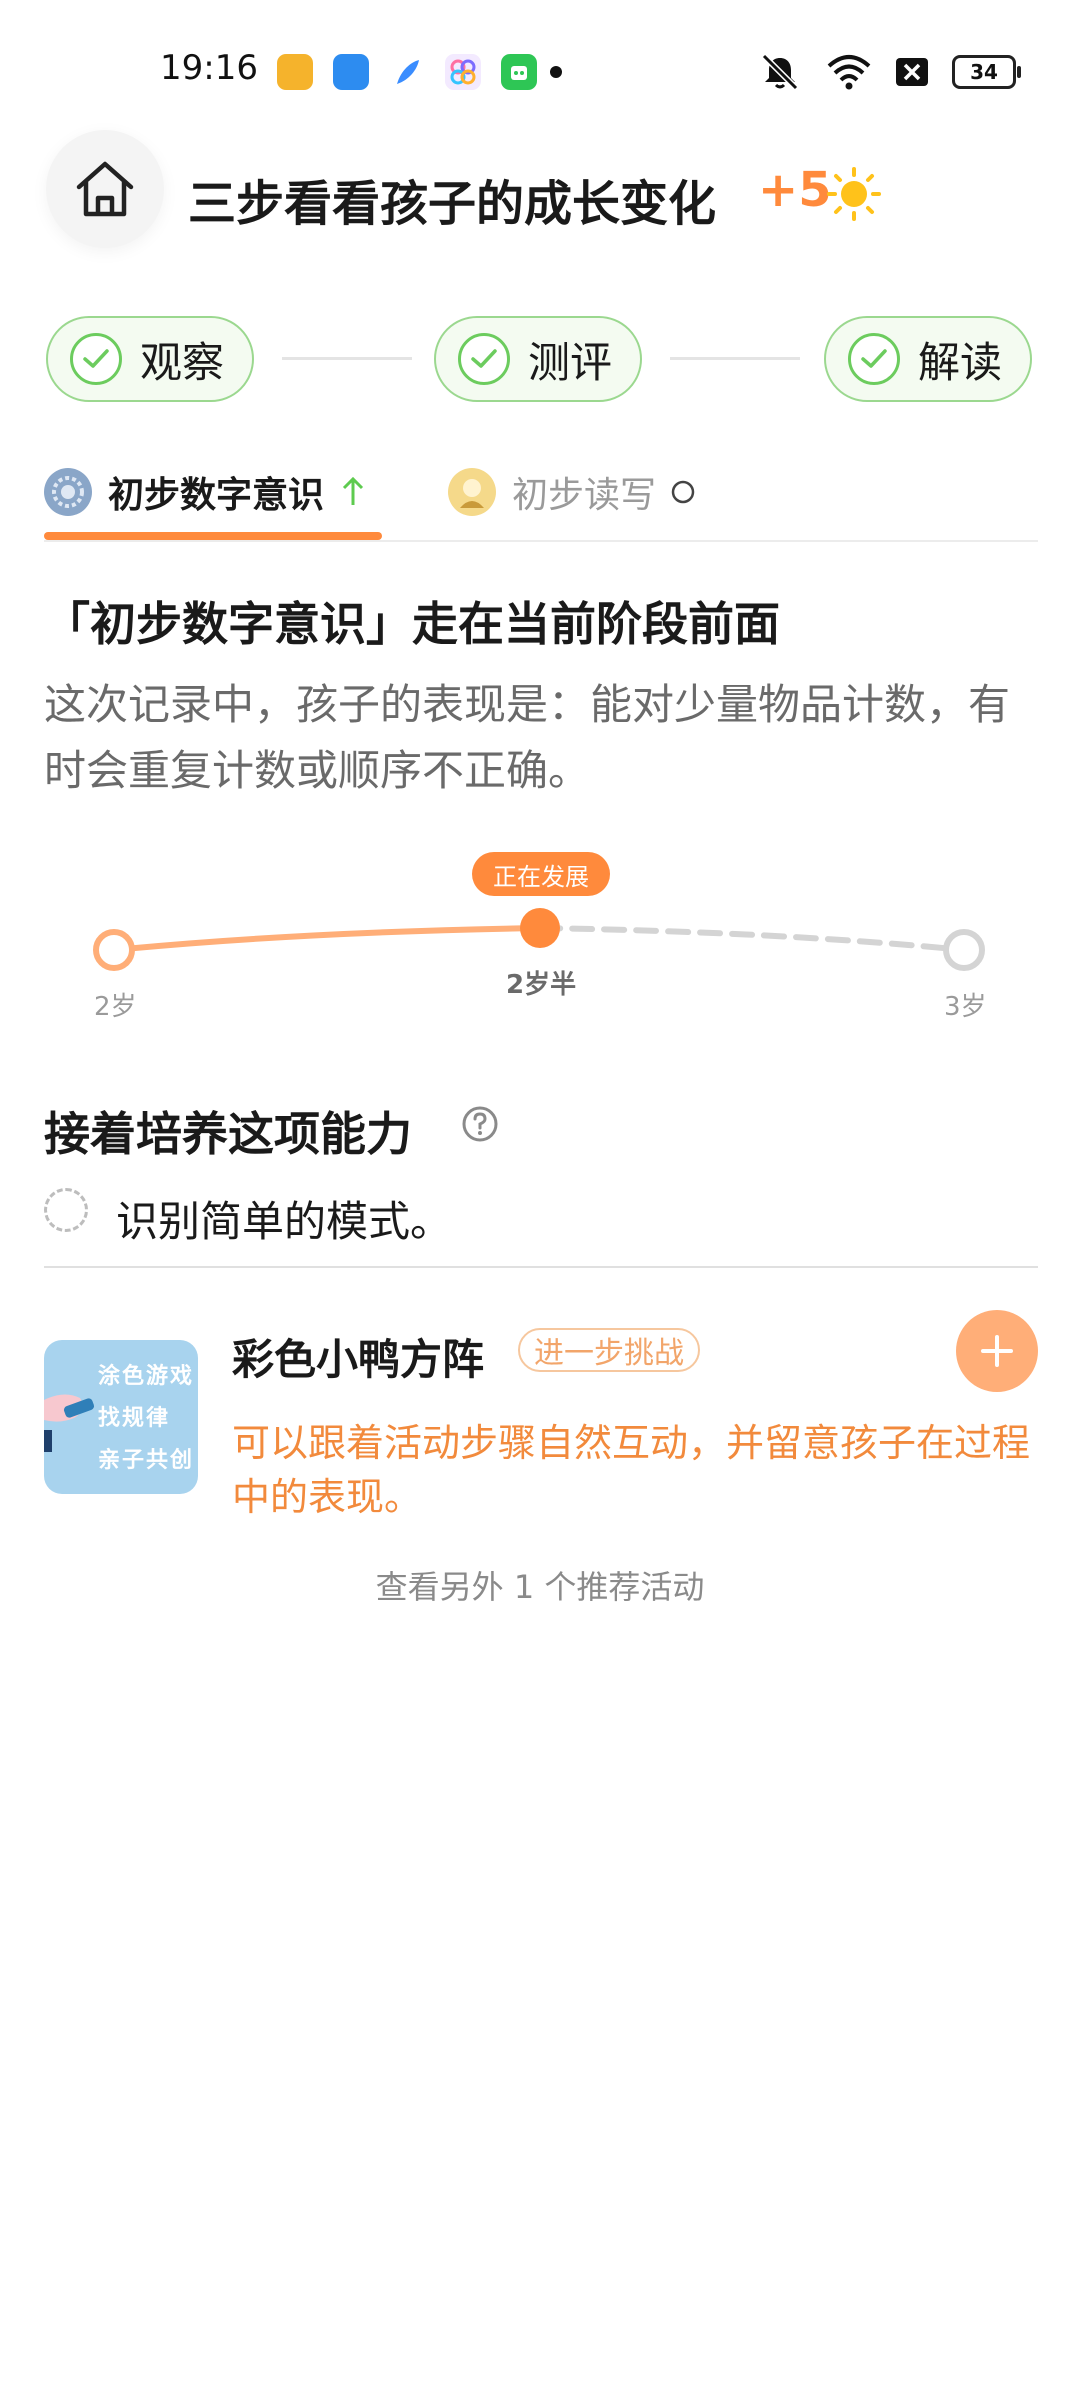  What do you see at coordinates (452, 204) in the screenshot?
I see `page-title: 三步看看孩子的成长变化` at bounding box center [452, 204].